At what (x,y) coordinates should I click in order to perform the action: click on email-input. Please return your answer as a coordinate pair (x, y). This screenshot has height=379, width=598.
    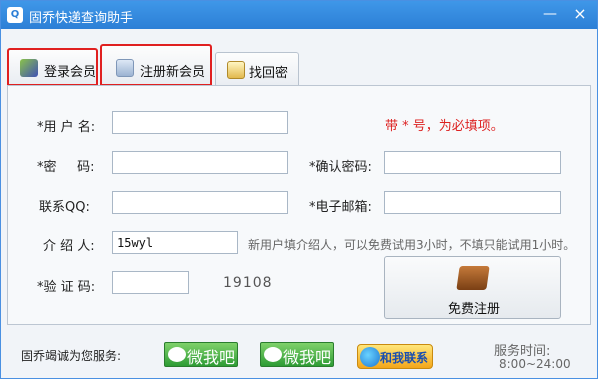
    Looking at the image, I should click on (472, 202).